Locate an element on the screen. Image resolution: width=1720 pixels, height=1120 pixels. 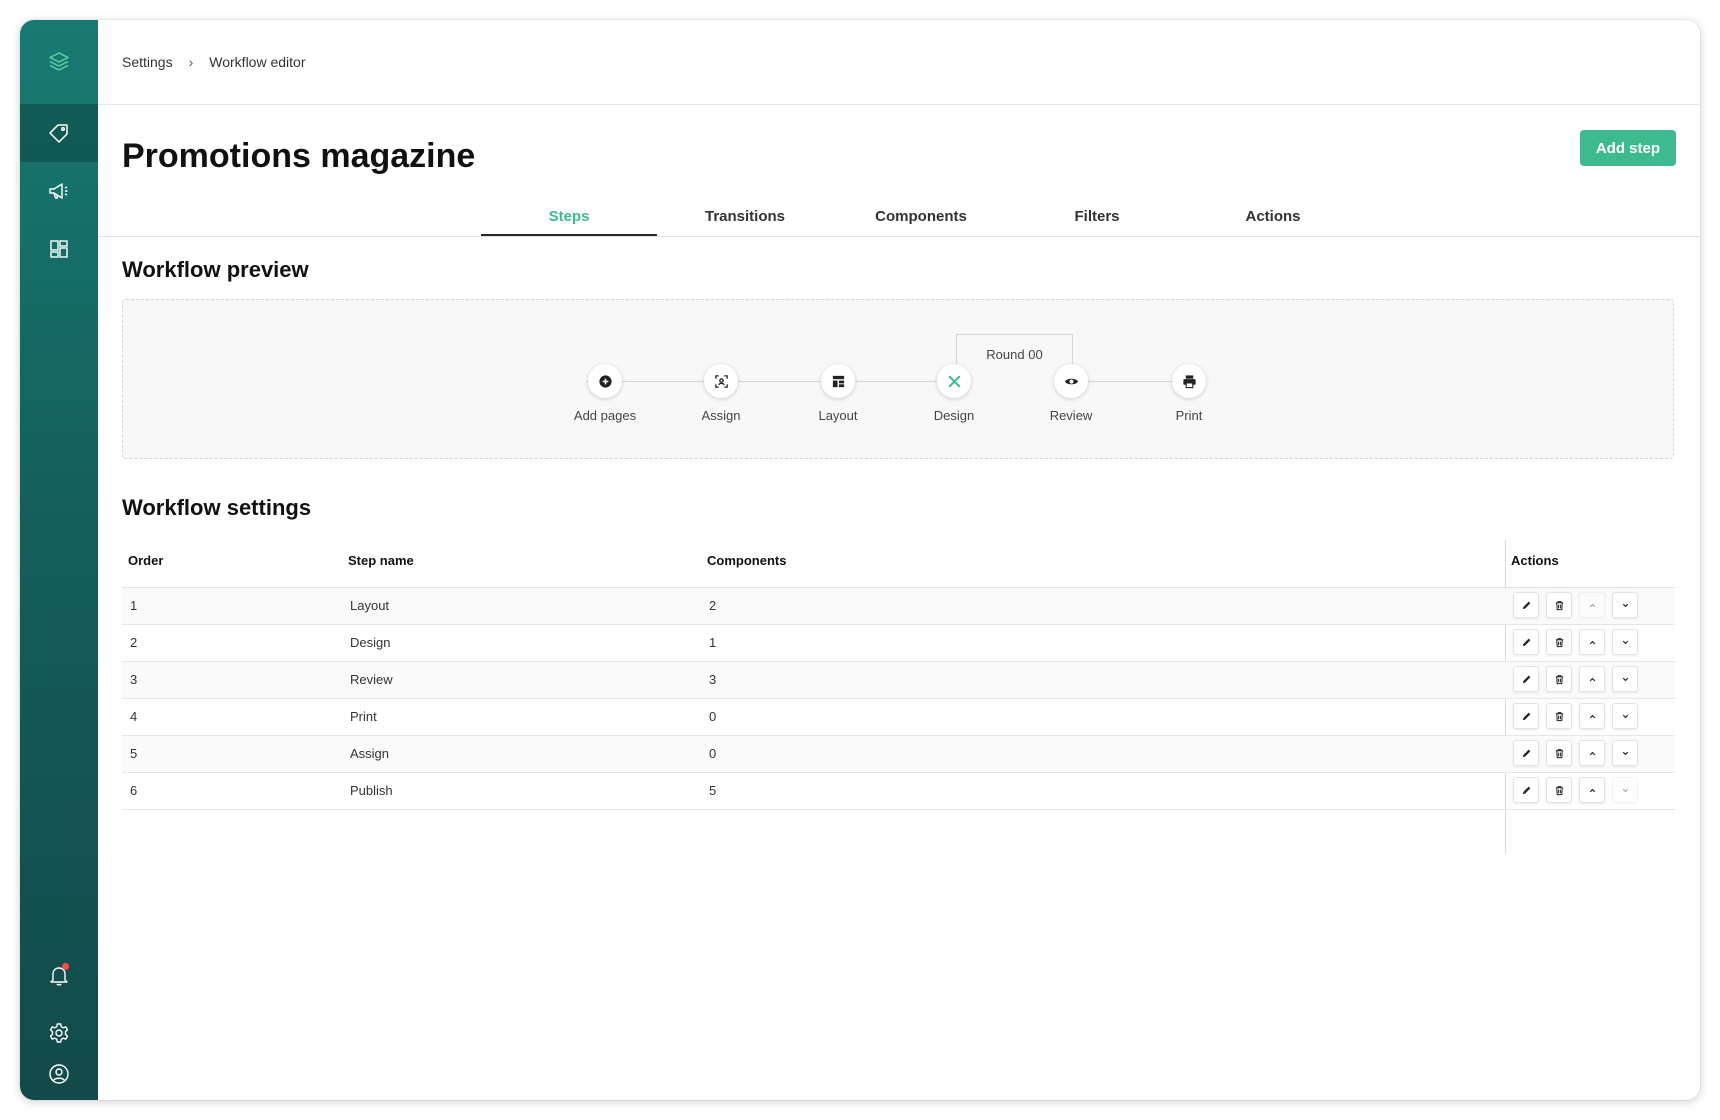
sidebar-item-profile is located at coordinates (59, 1081).